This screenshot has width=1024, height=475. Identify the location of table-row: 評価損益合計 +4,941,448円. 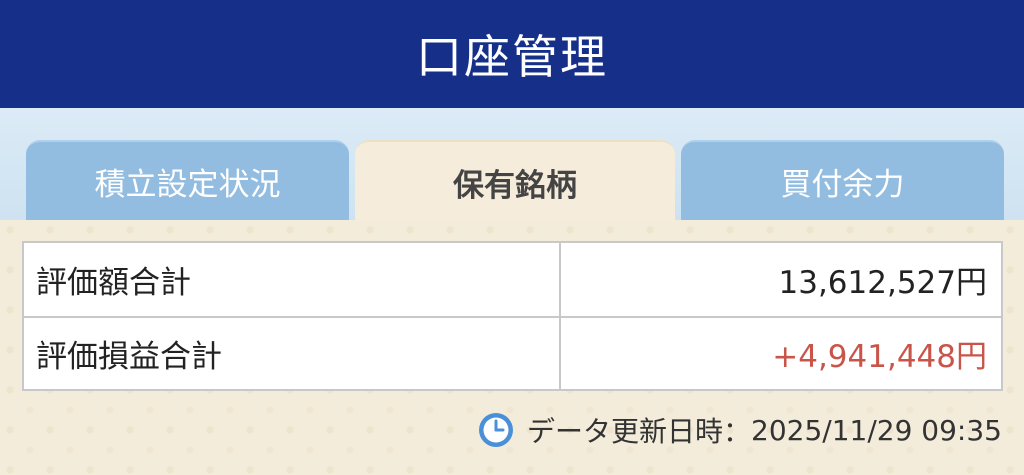
(512, 353).